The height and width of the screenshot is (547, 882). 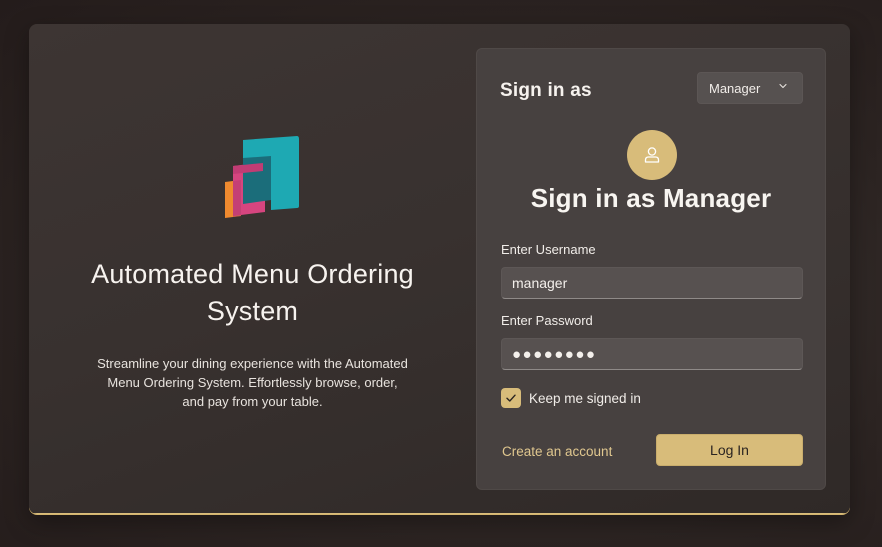 I want to click on avatar, so click(x=652, y=155).